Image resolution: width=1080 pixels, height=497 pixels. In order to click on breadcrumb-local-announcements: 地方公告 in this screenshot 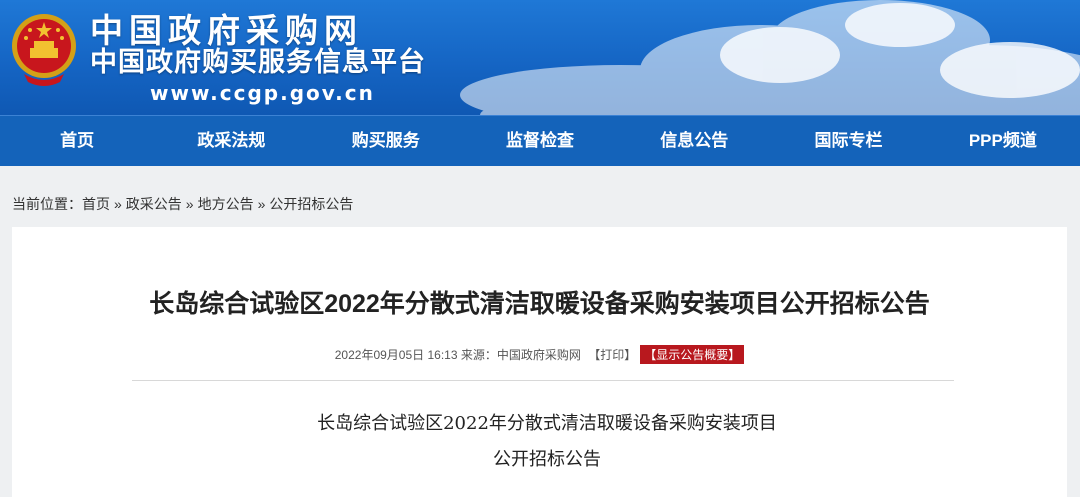, I will do `click(226, 204)`.